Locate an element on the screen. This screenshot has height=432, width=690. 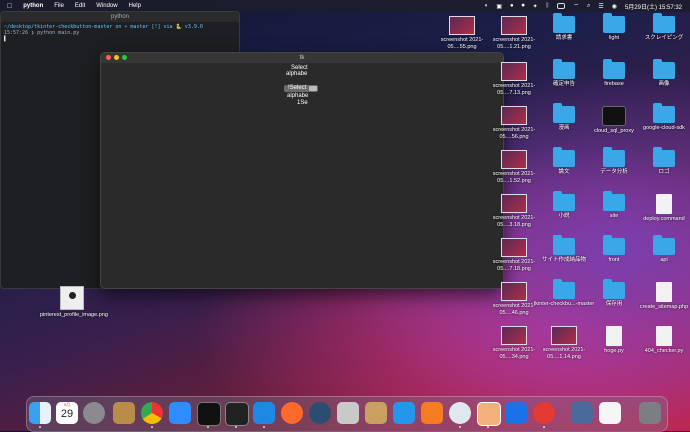
desktop-icon: 画像 is located at coordinates (661, 73).